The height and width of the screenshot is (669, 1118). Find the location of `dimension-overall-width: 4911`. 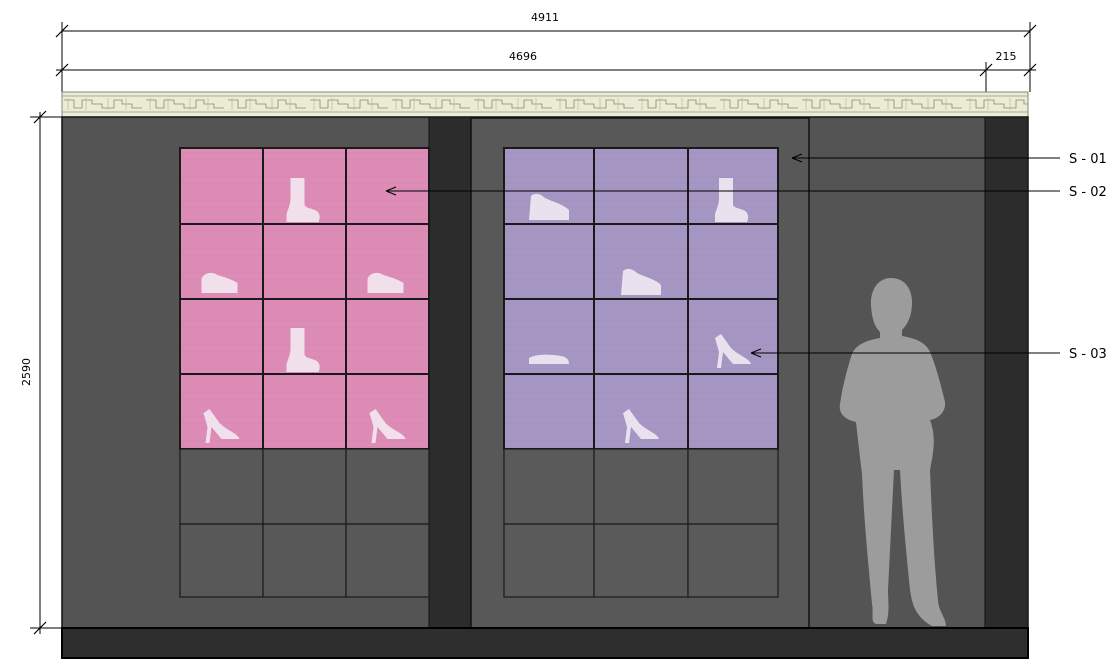

dimension-overall-width: 4911 is located at coordinates (546, 51).